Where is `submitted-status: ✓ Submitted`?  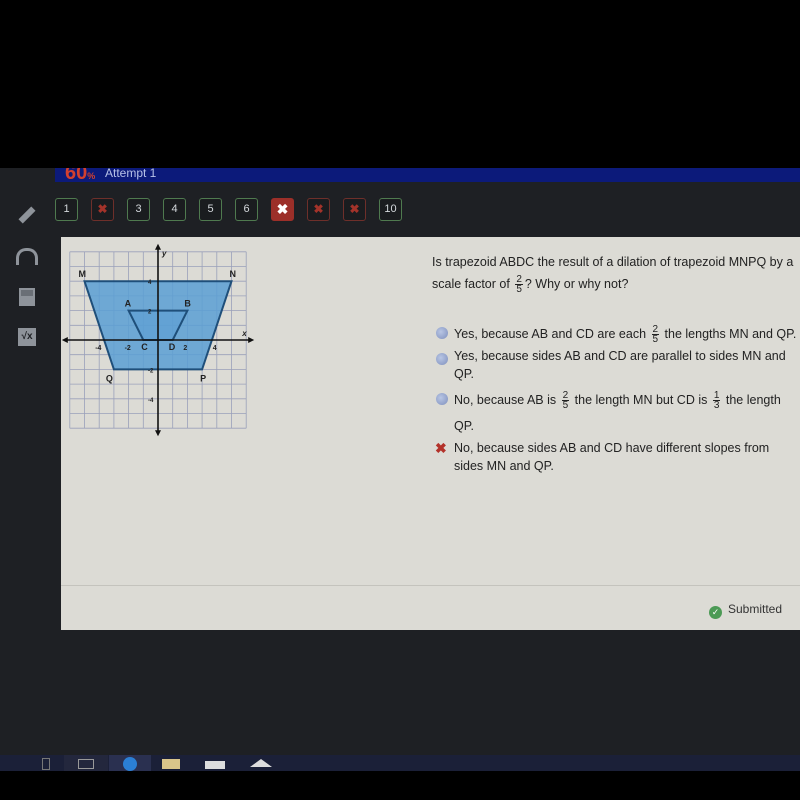 submitted-status: ✓ Submitted is located at coordinates (745, 610).